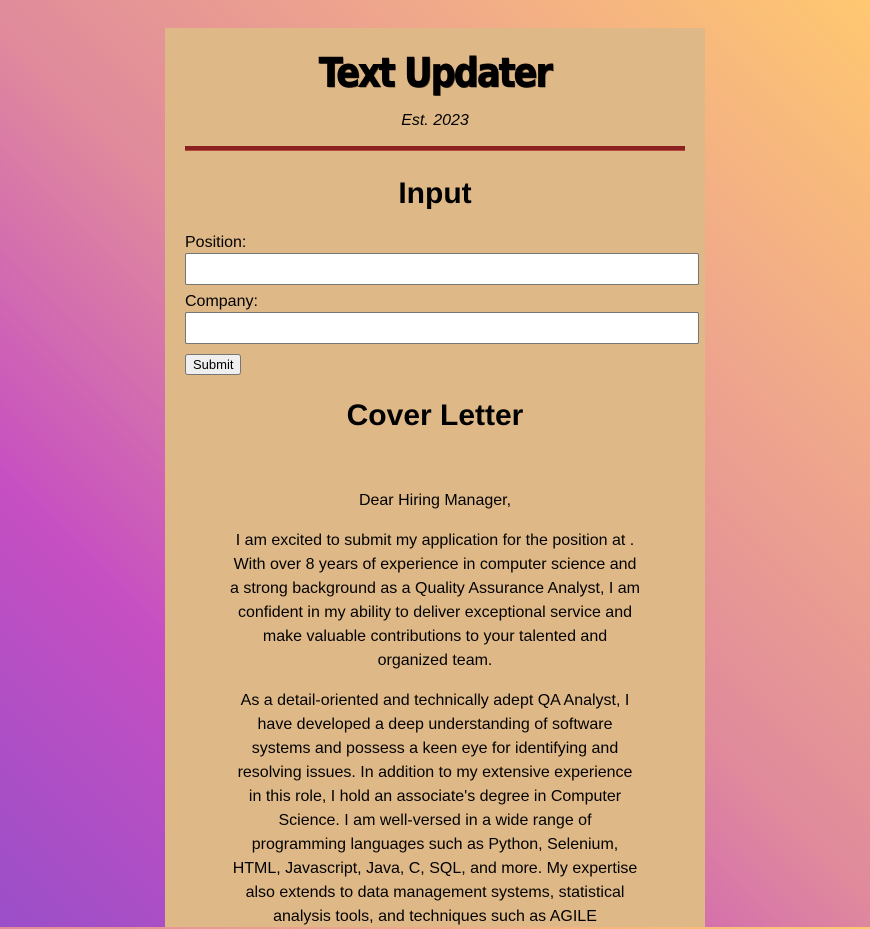 Image resolution: width=870 pixels, height=929 pixels. I want to click on position-input, so click(442, 269).